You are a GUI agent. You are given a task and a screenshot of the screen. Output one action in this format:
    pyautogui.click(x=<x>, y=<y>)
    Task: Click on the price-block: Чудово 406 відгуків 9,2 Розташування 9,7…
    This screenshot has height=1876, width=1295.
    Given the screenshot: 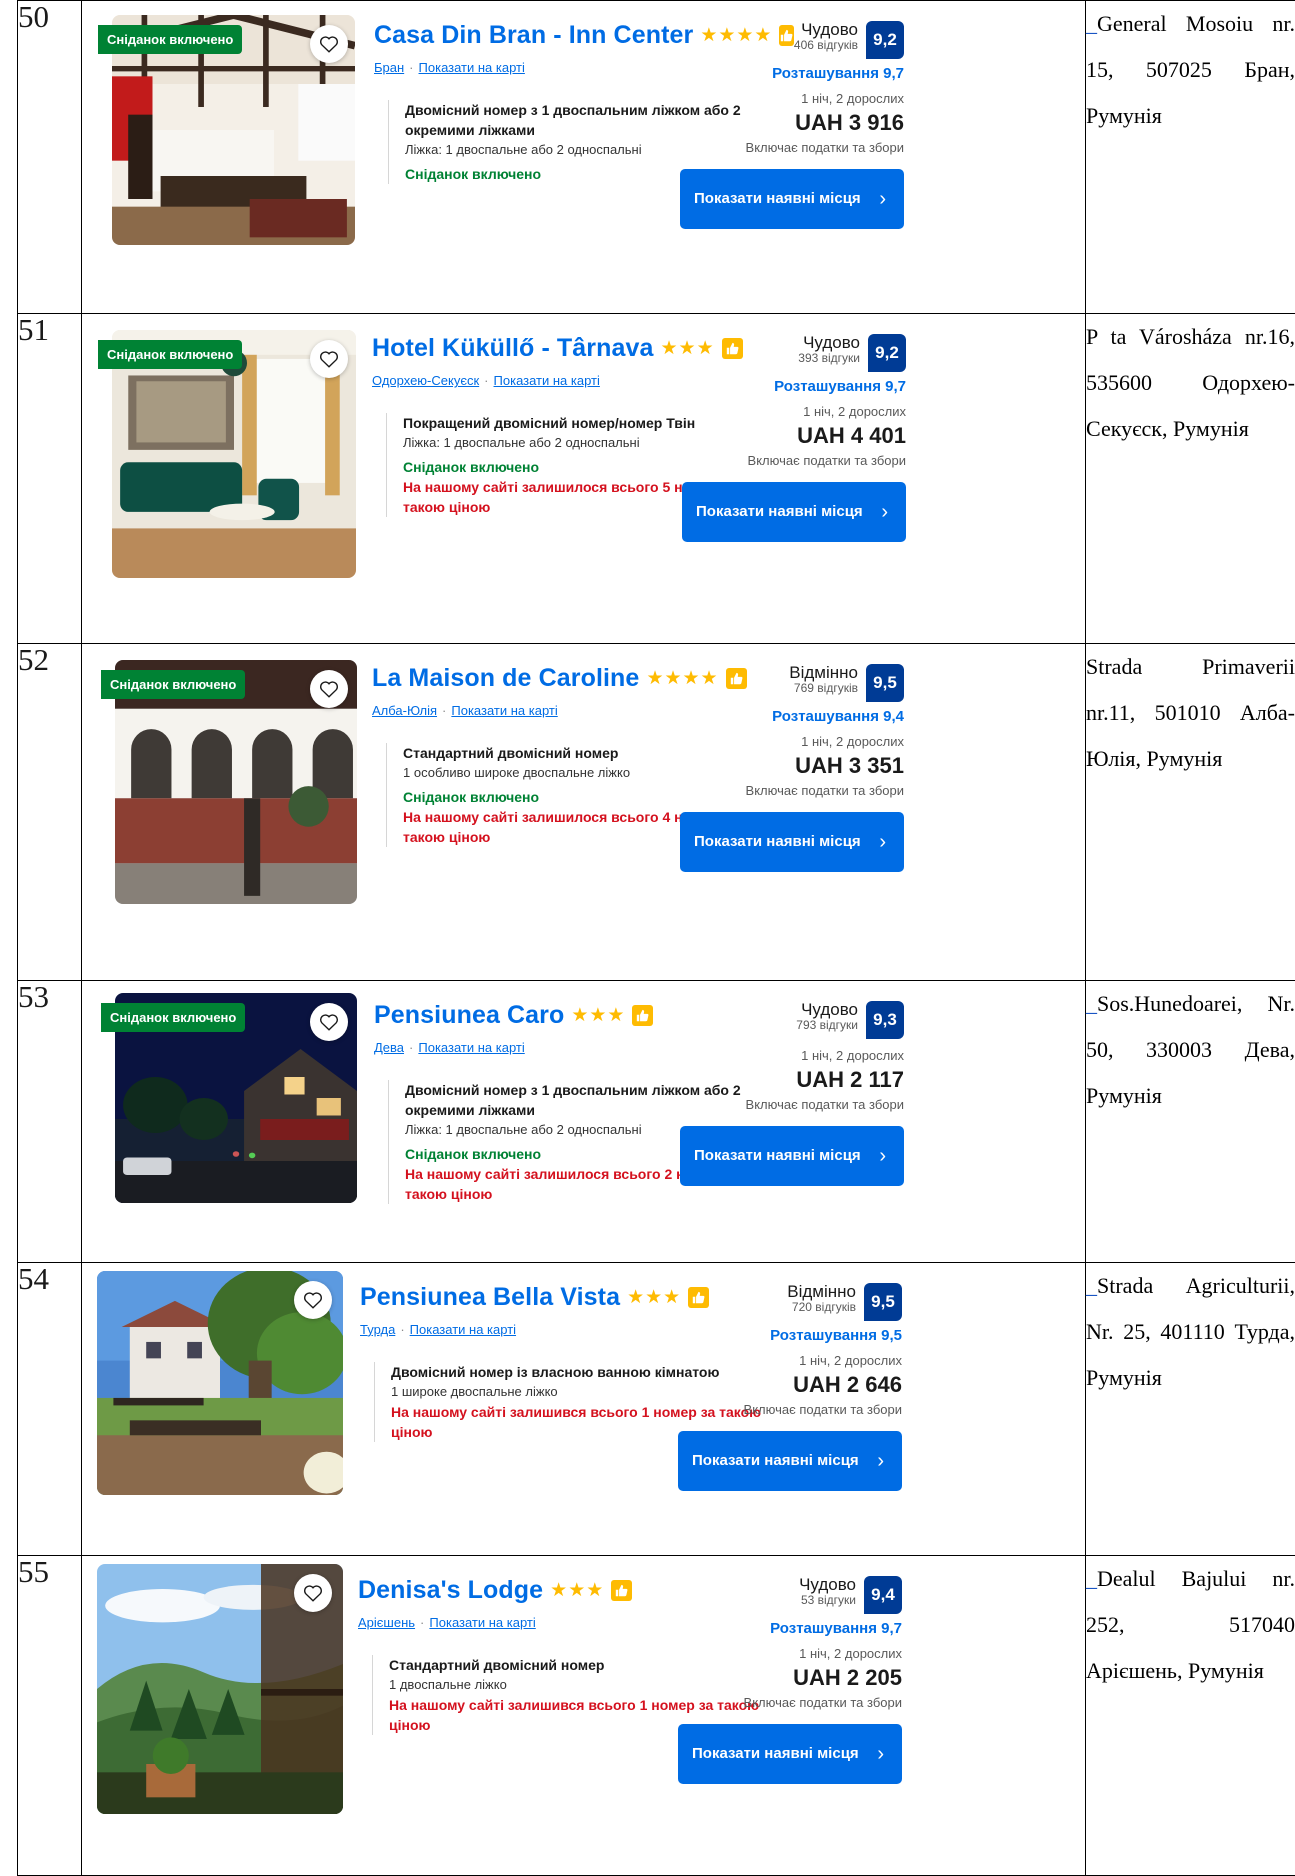 What is the action you would take?
    pyautogui.click(x=789, y=125)
    